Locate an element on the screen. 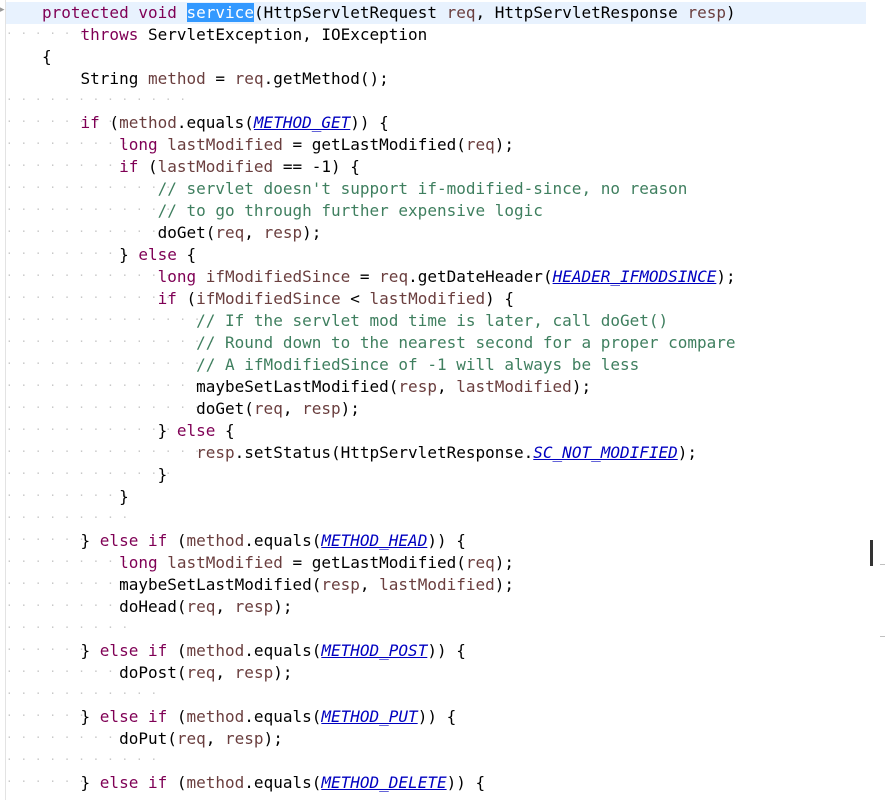 This screenshot has width=886, height=800. code-text: doPost(req, resp); is located at coordinates (167, 673).